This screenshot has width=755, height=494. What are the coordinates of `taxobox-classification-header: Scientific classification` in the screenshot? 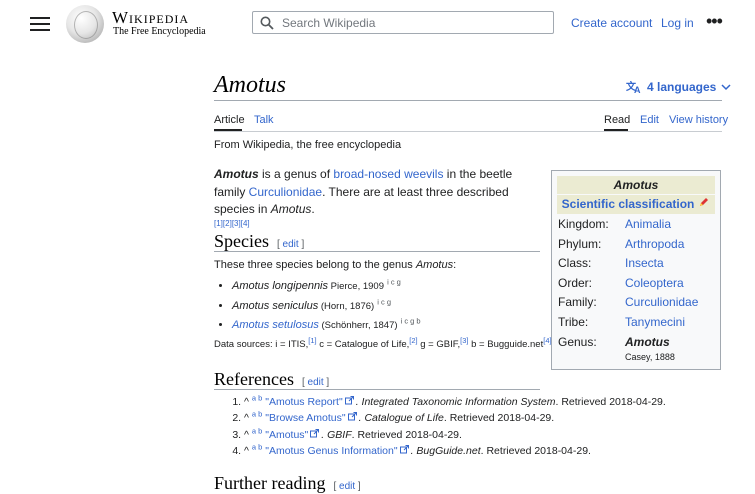 It's located at (636, 204).